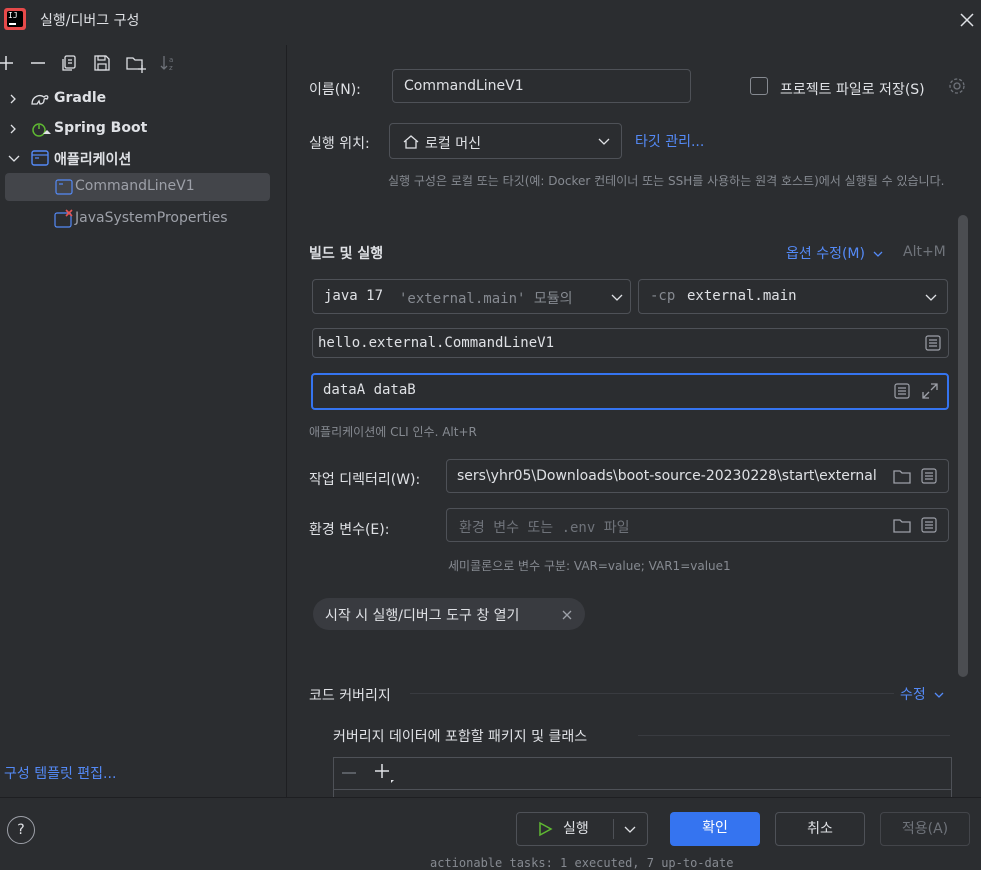 The width and height of the screenshot is (981, 870). I want to click on name-field: CommandLineV1, so click(541, 86).